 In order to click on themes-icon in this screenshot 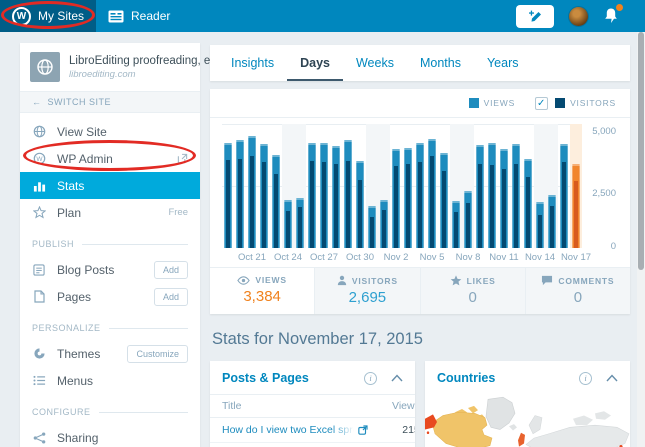, I will do `click(39, 353)`.